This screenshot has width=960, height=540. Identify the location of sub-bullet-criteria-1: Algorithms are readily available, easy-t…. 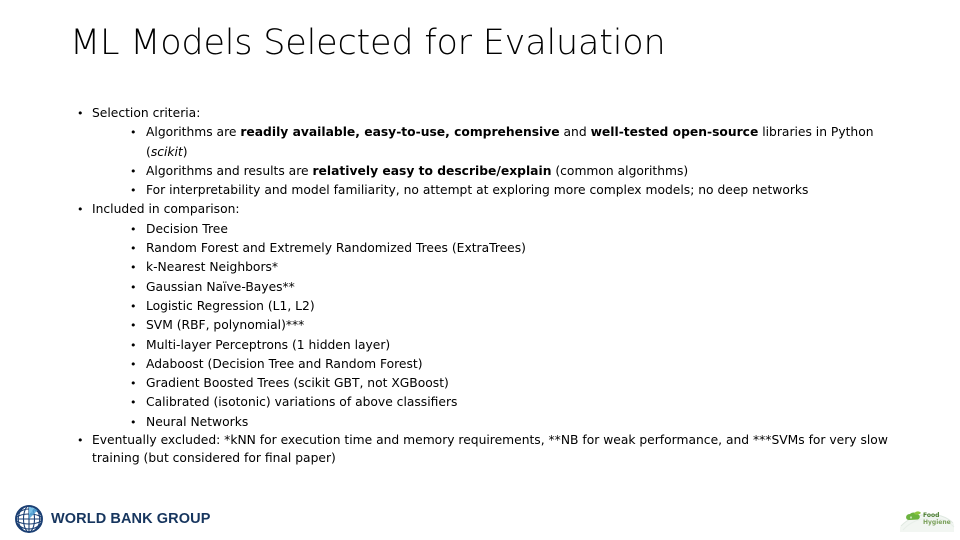
(517, 142).